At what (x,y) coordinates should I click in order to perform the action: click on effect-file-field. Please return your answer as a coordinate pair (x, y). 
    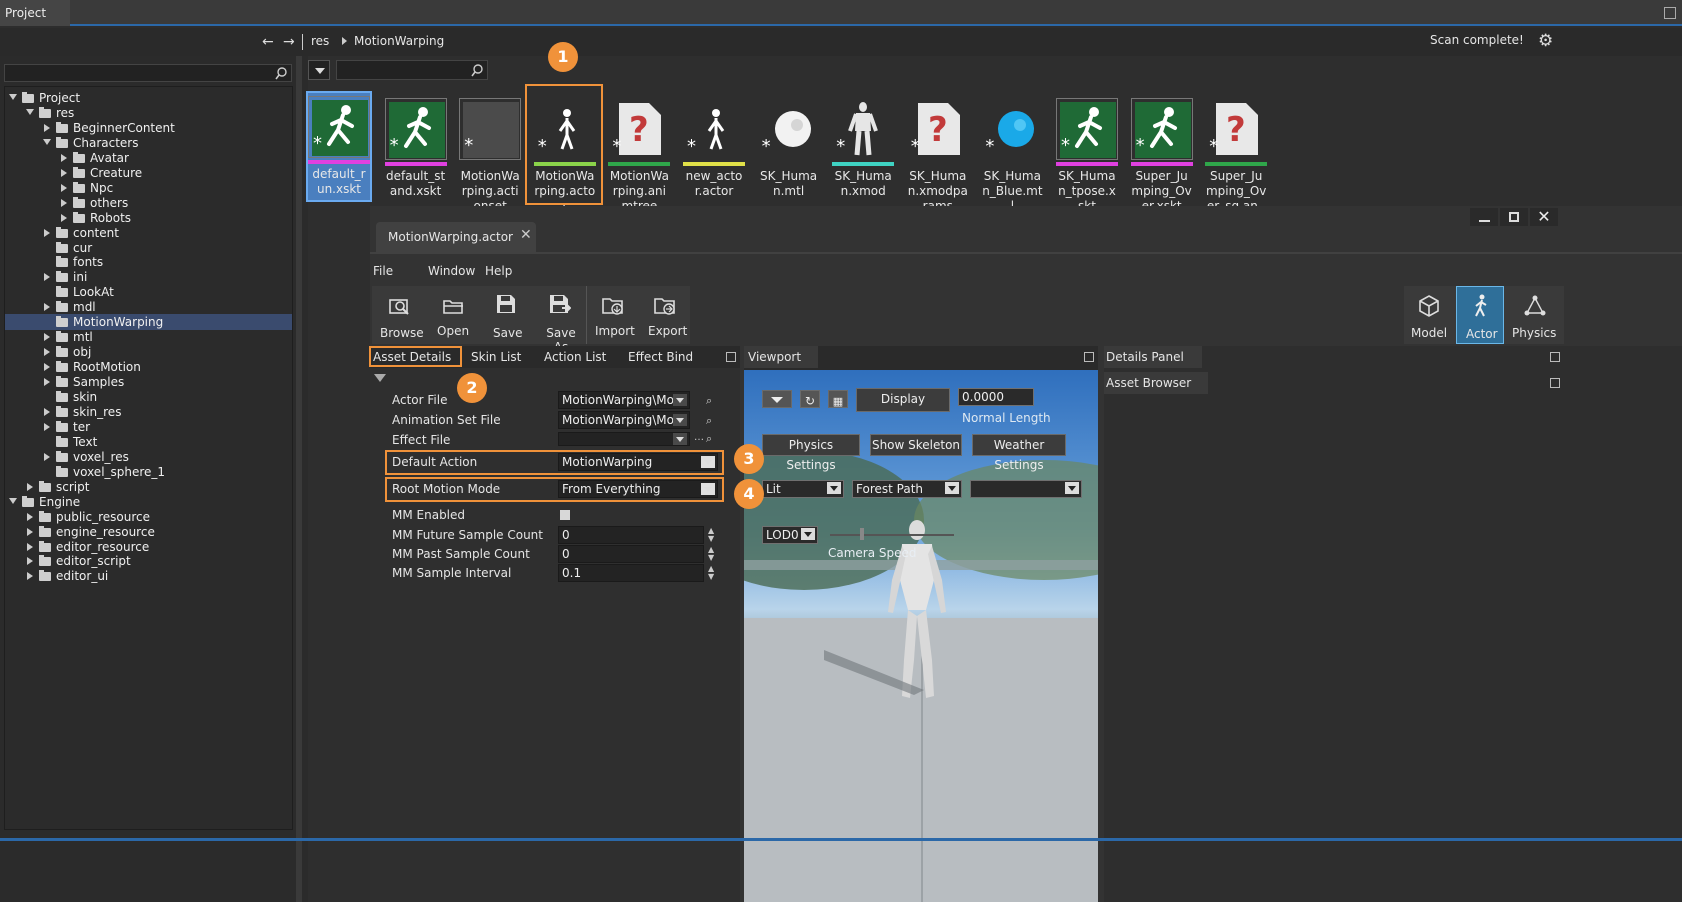
    Looking at the image, I should click on (624, 439).